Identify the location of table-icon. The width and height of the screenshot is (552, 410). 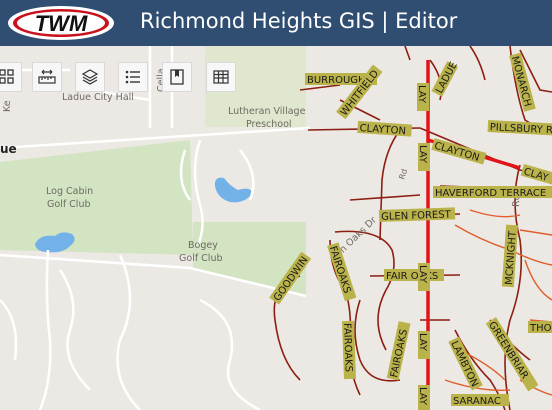
(221, 77).